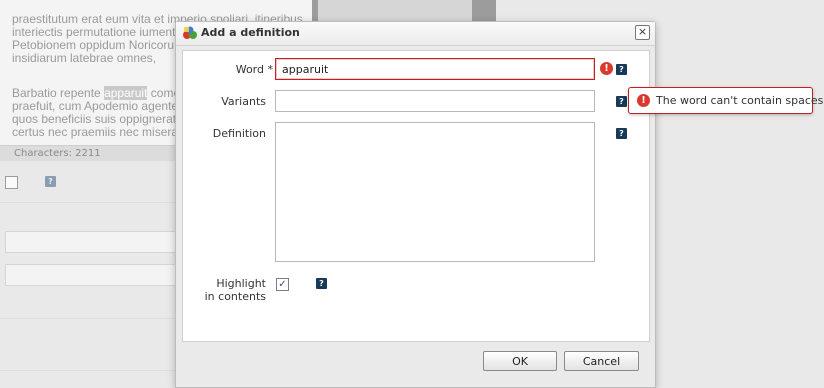 Image resolution: width=824 pixels, height=388 pixels. Describe the element at coordinates (235, 290) in the screenshot. I see `highlight-label: Highlight in contents` at that location.